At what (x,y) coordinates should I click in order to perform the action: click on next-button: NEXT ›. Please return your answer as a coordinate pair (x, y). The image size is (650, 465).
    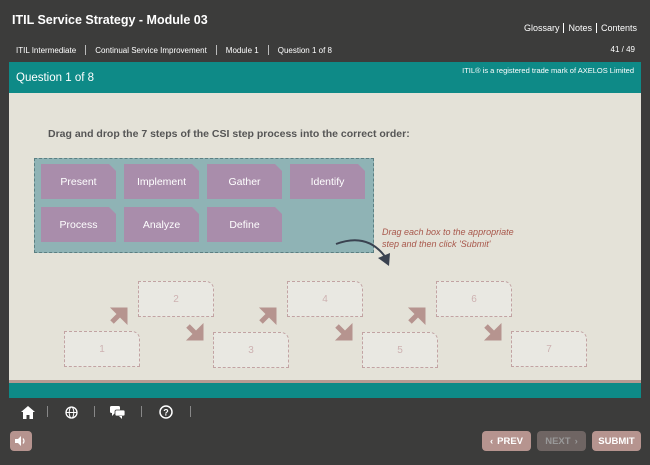
    Looking at the image, I should click on (561, 441).